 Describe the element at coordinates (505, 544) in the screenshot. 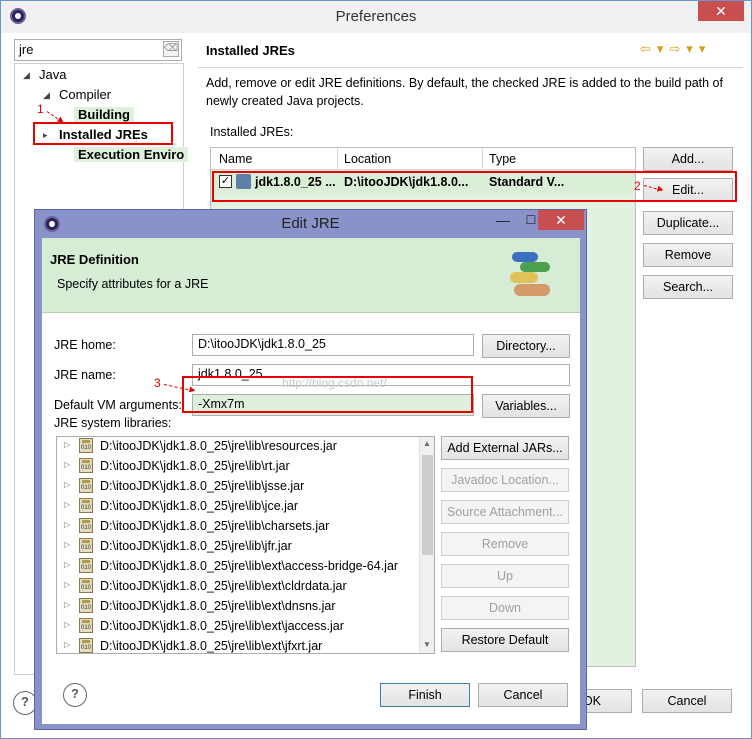

I see `remove-library-button: Remove` at that location.